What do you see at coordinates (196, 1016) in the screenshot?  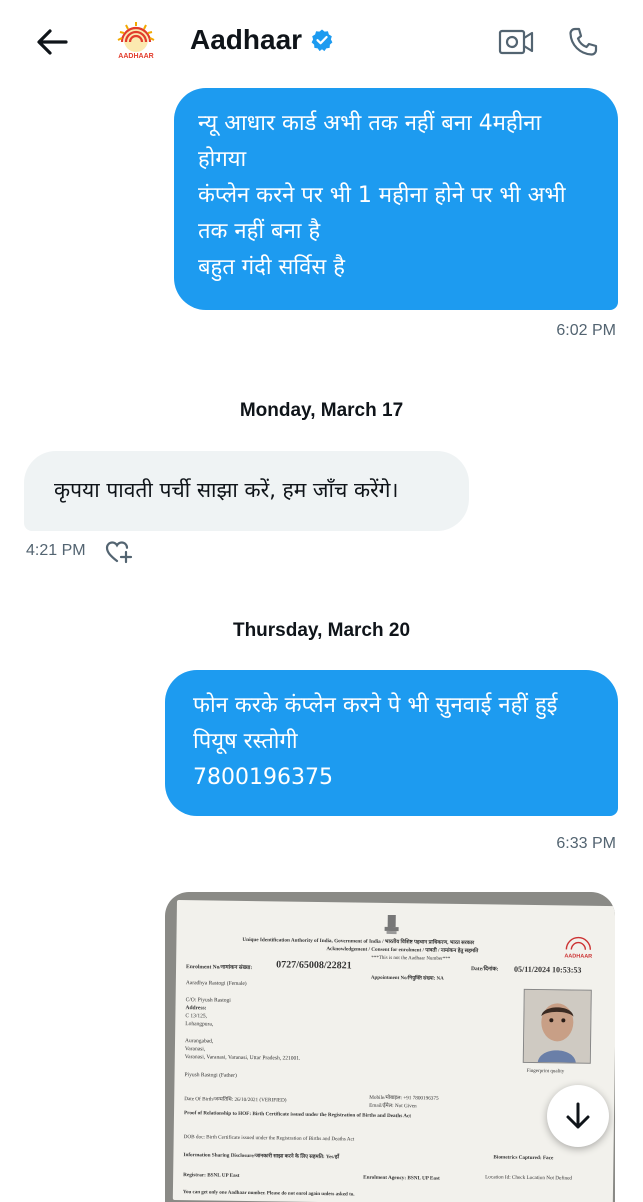 I see `doc-address-line: C 13/125,` at bounding box center [196, 1016].